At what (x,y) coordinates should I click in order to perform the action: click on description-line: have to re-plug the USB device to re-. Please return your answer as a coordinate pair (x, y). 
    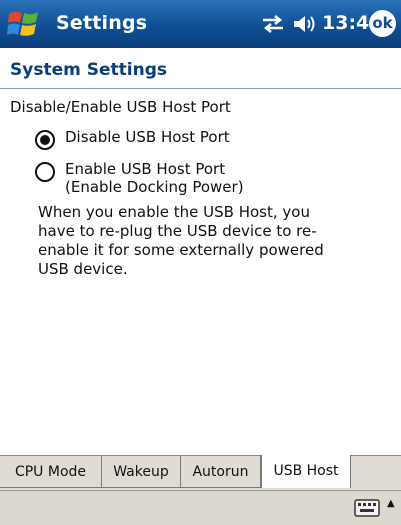
    Looking at the image, I should click on (177, 231).